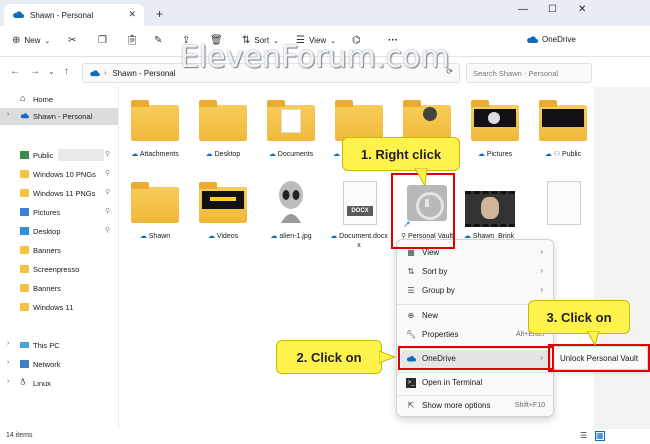  What do you see at coordinates (223, 130) in the screenshot?
I see `file-item-desktop: ☁︎ Desktop` at bounding box center [223, 130].